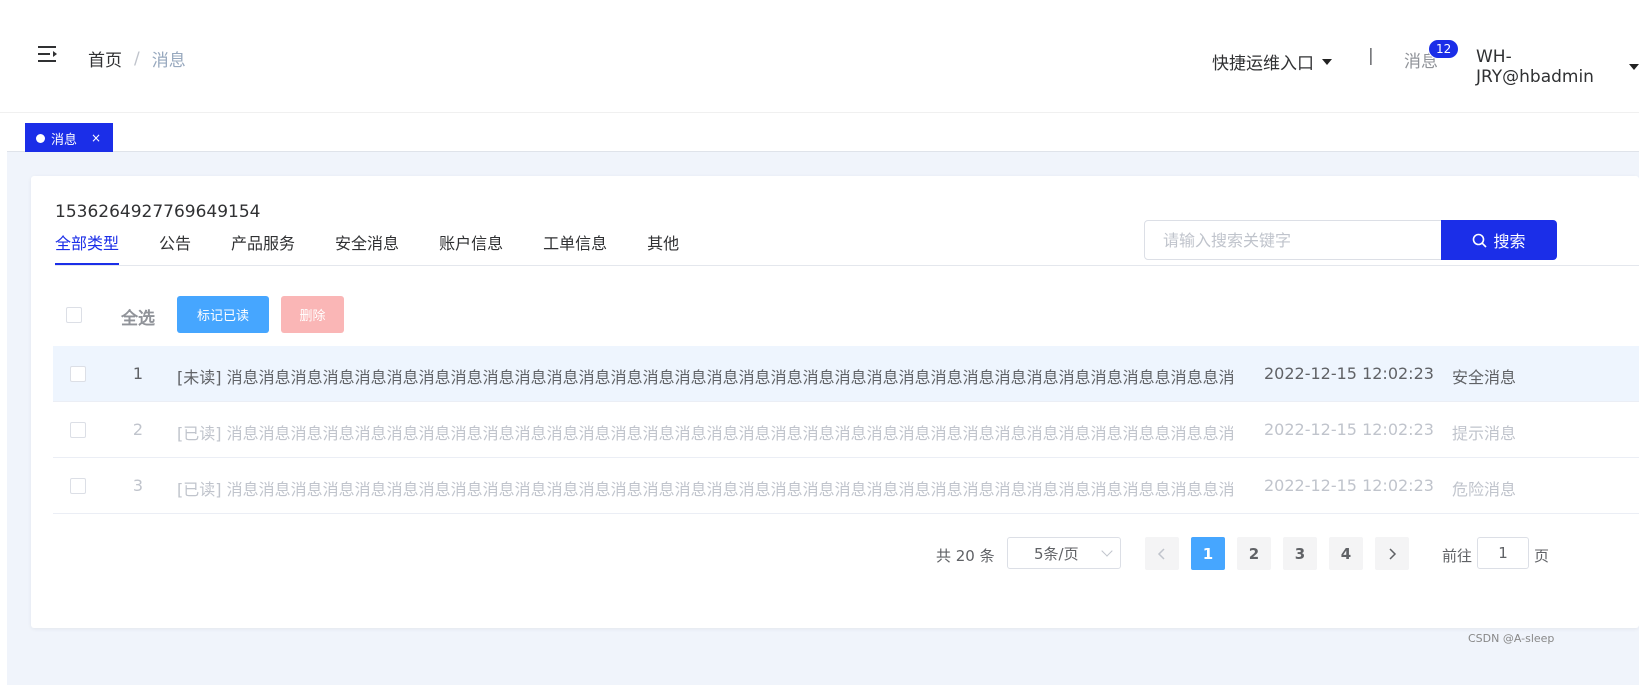  I want to click on chevron-down-icon, so click(1107, 551).